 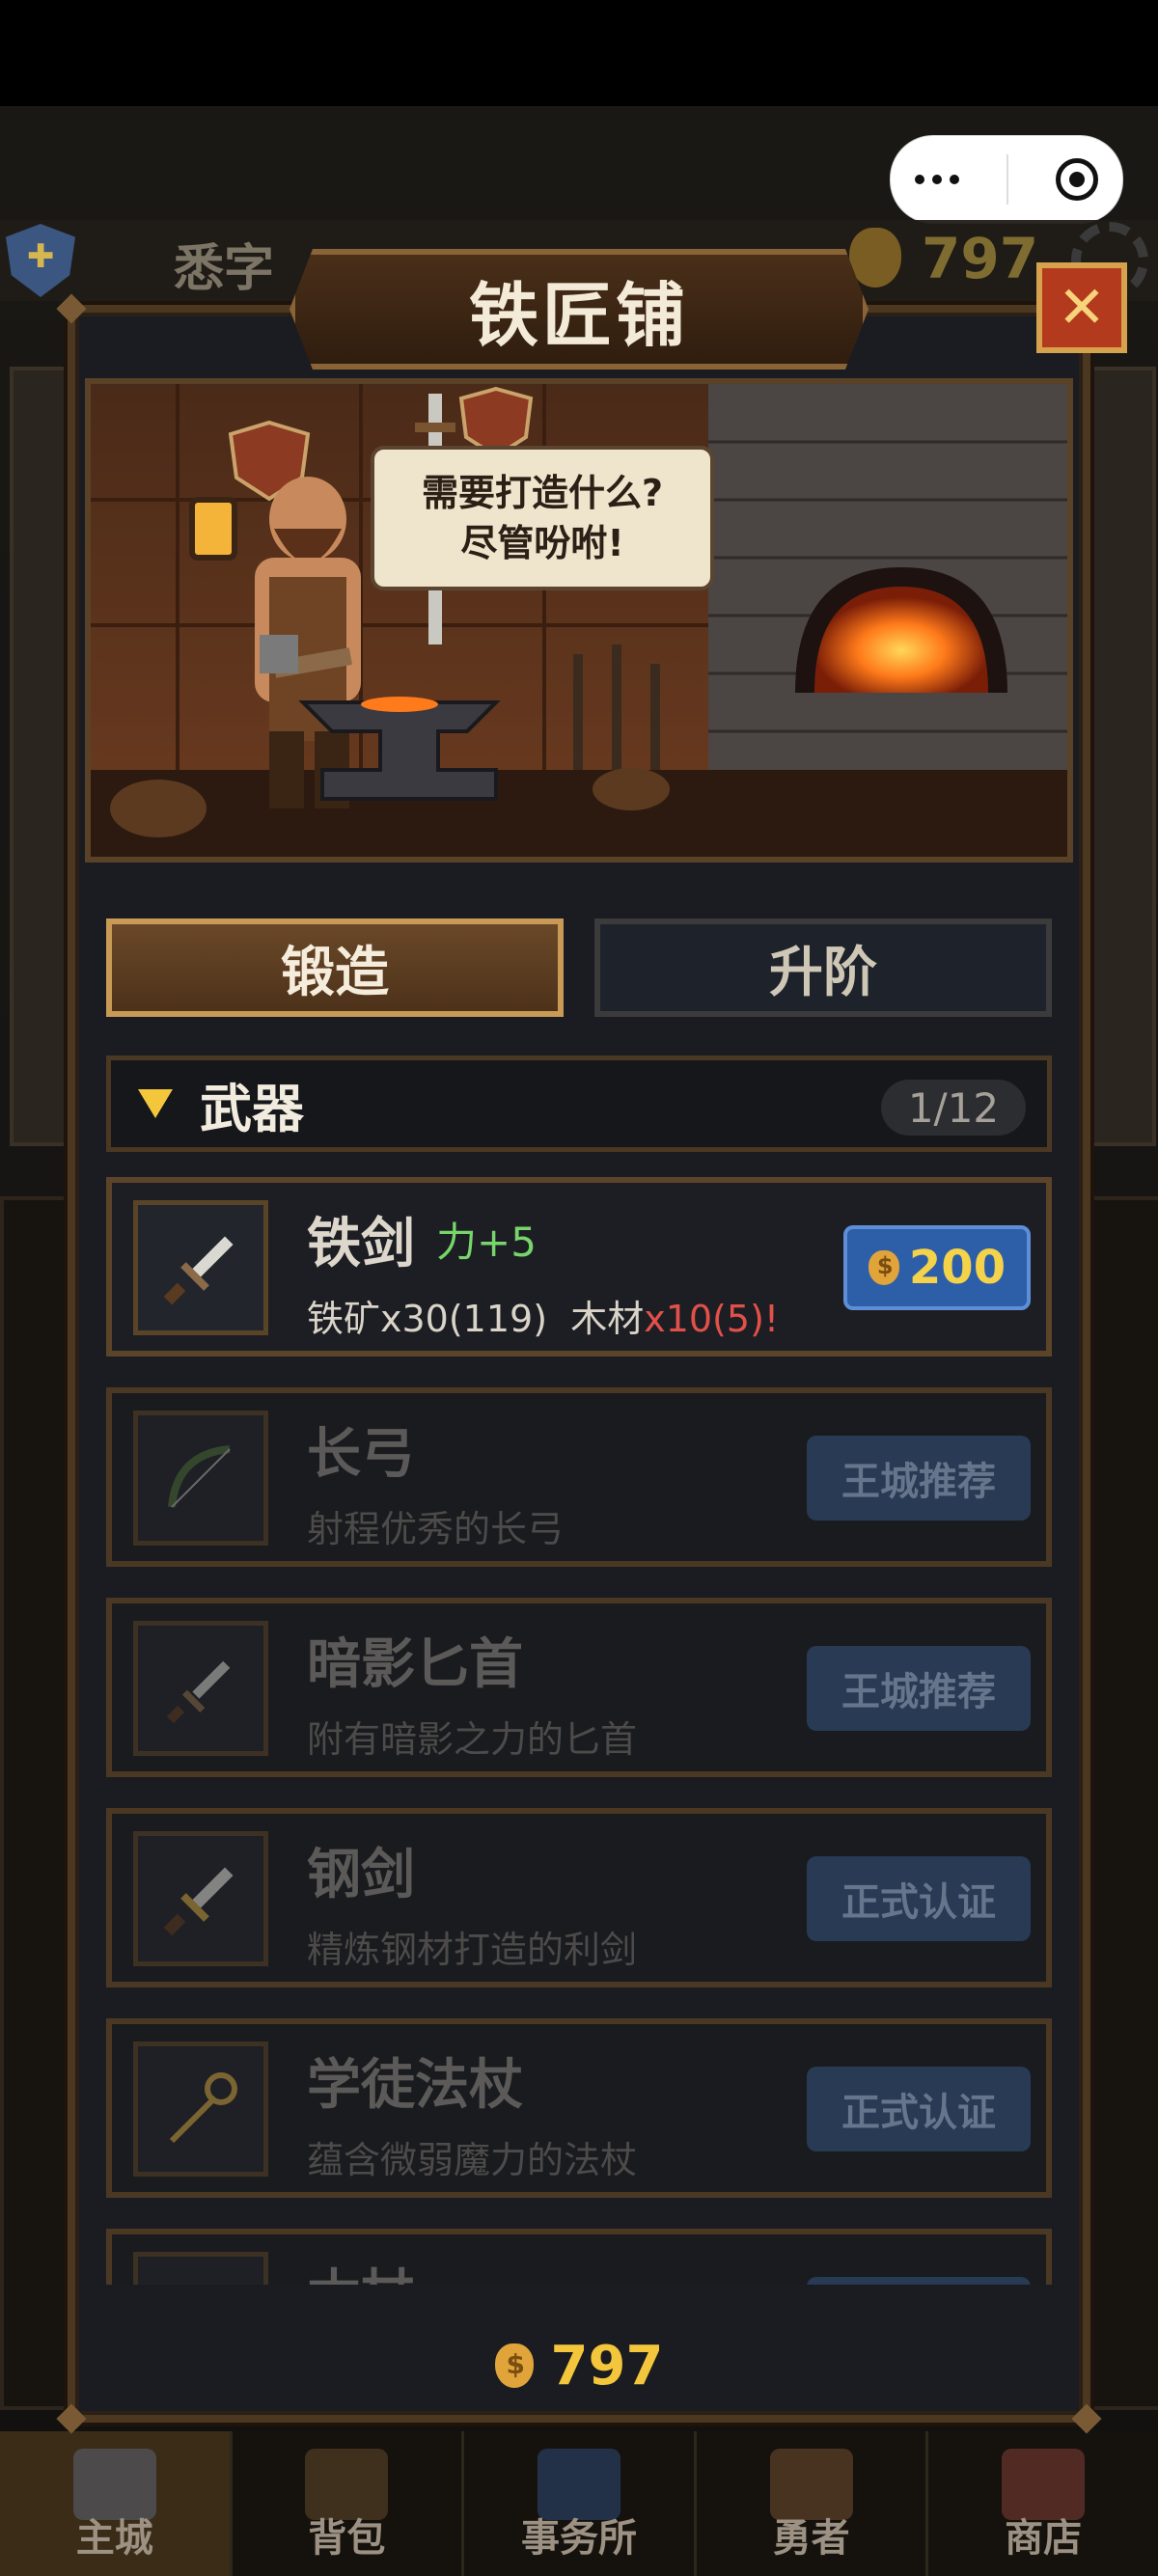 What do you see at coordinates (349, 2503) in the screenshot?
I see `nav-backpack: 背包` at bounding box center [349, 2503].